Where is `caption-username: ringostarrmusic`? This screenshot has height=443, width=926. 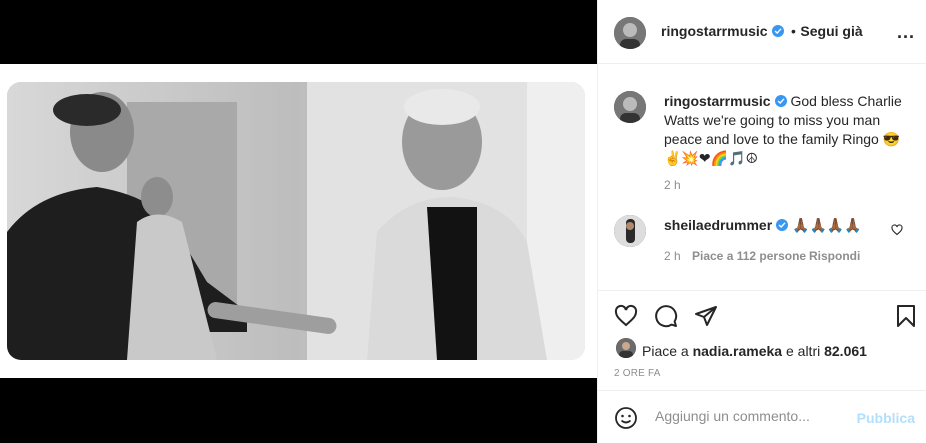
caption-username: ringostarrmusic is located at coordinates (717, 101).